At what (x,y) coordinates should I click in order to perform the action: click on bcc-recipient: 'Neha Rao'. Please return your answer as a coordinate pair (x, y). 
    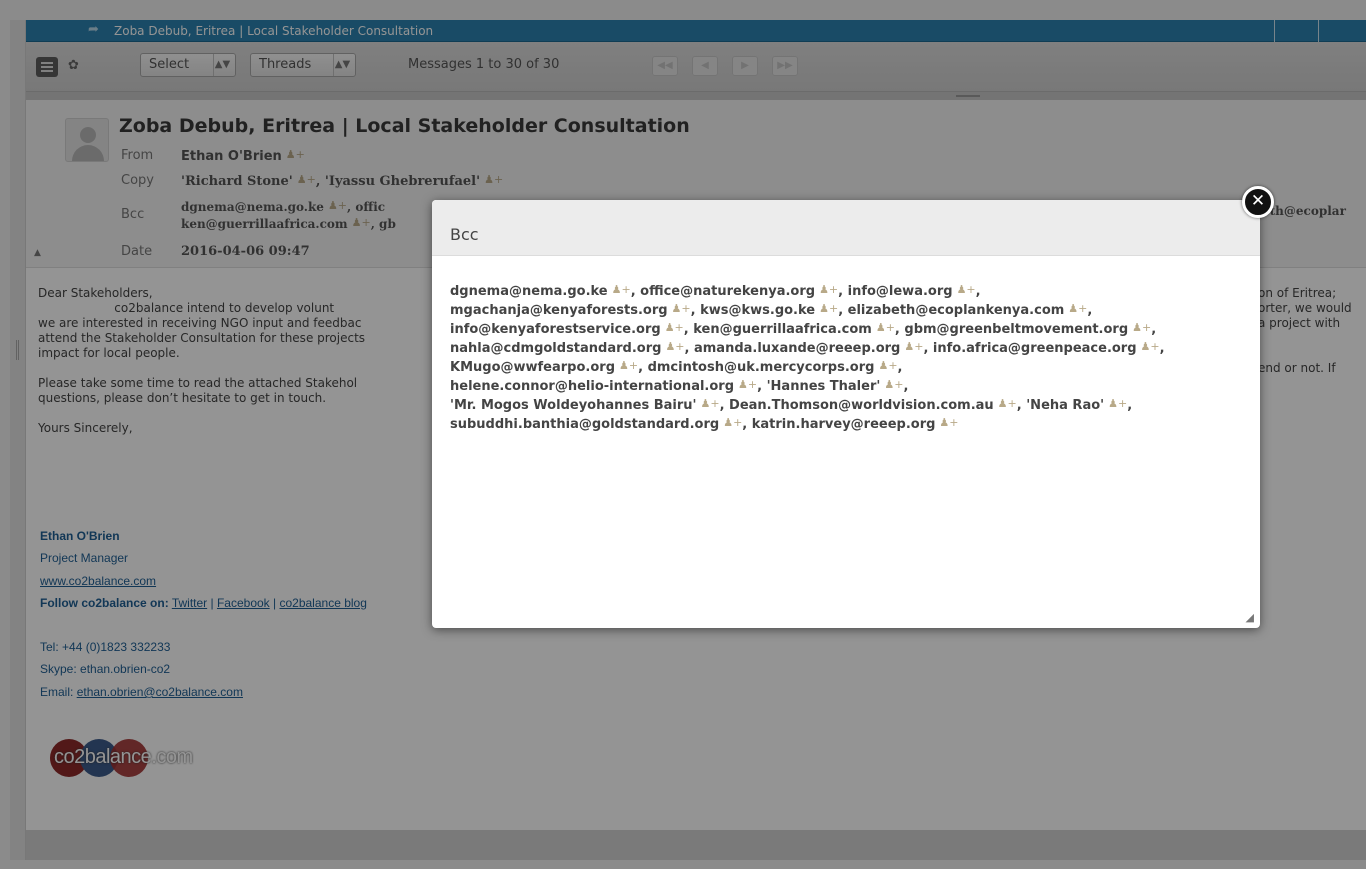
    Looking at the image, I should click on (1065, 405).